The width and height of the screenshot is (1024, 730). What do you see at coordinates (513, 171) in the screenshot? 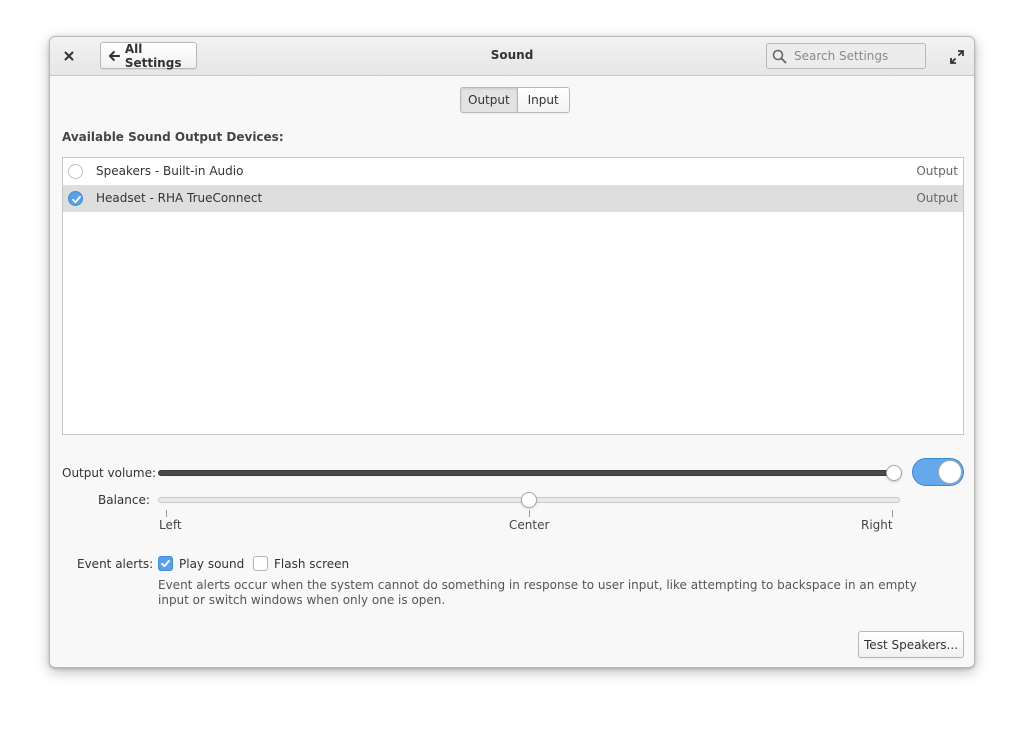
I see `device-row-speakers: Speakers - Built-in Audio Output` at bounding box center [513, 171].